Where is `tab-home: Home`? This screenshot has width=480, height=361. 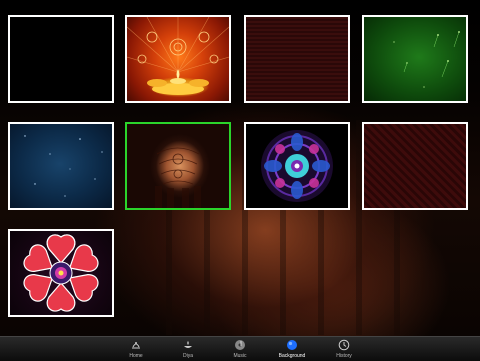
tab-home: Home is located at coordinates (136, 349).